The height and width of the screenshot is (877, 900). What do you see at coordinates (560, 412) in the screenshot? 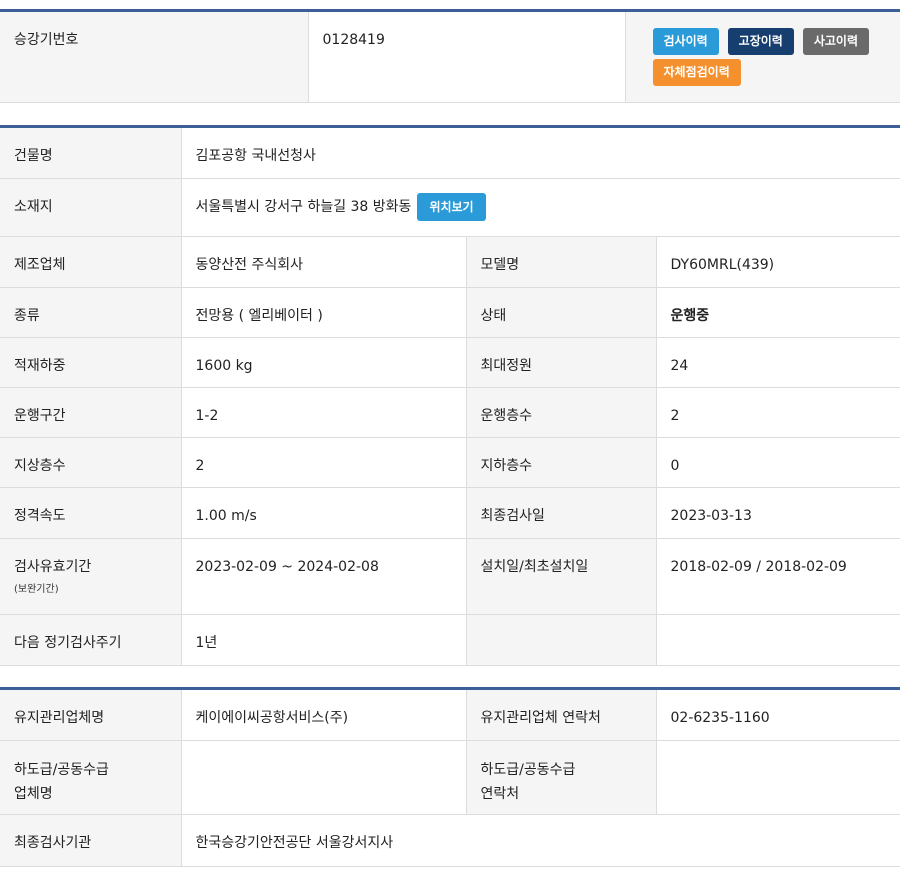
I see `floors-label: 운행층수` at bounding box center [560, 412].